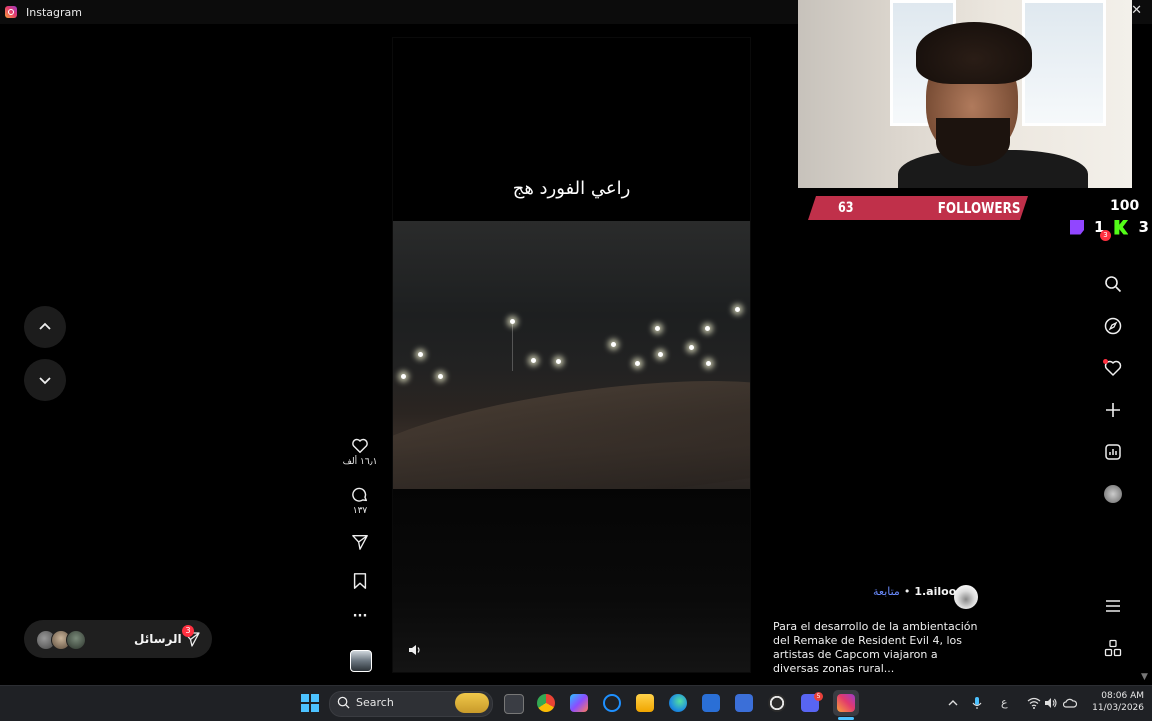  Describe the element at coordinates (1113, 494) in the screenshot. I see `profile-avatar` at that location.